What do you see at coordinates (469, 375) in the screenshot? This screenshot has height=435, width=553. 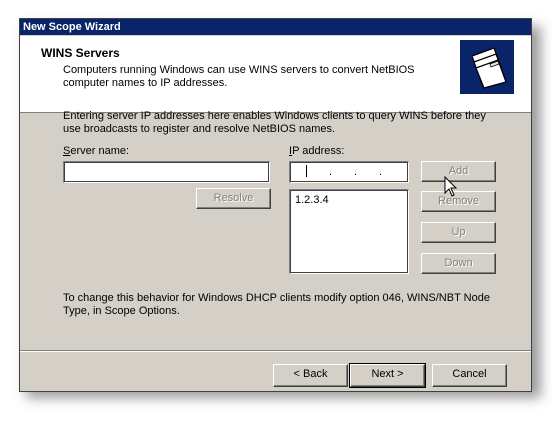 I see `cancel-button: Cancel` at bounding box center [469, 375].